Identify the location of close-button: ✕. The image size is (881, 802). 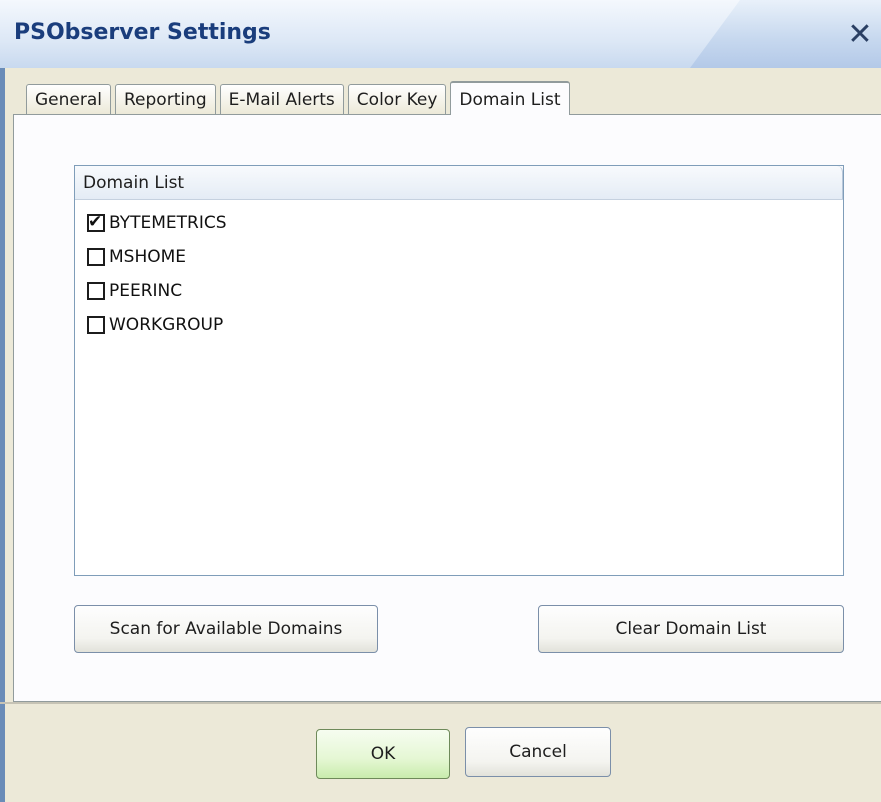
(860, 36).